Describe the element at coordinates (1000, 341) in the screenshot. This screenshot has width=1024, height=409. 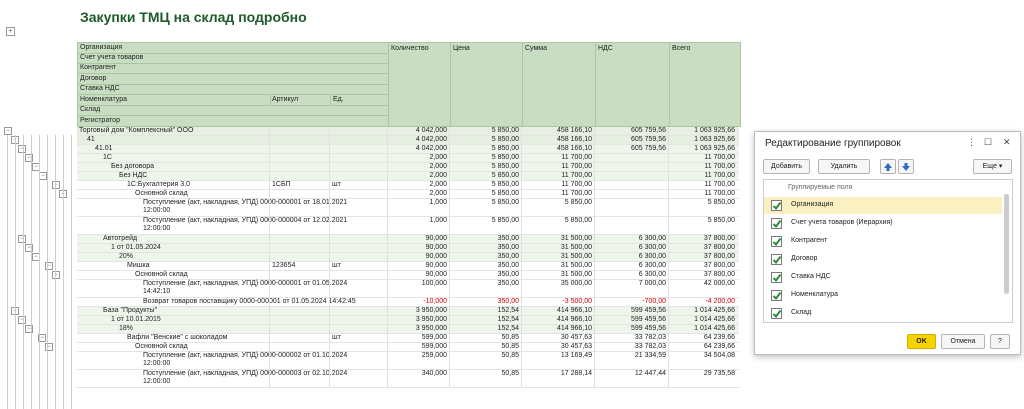
I see `help-button: ?` at that location.